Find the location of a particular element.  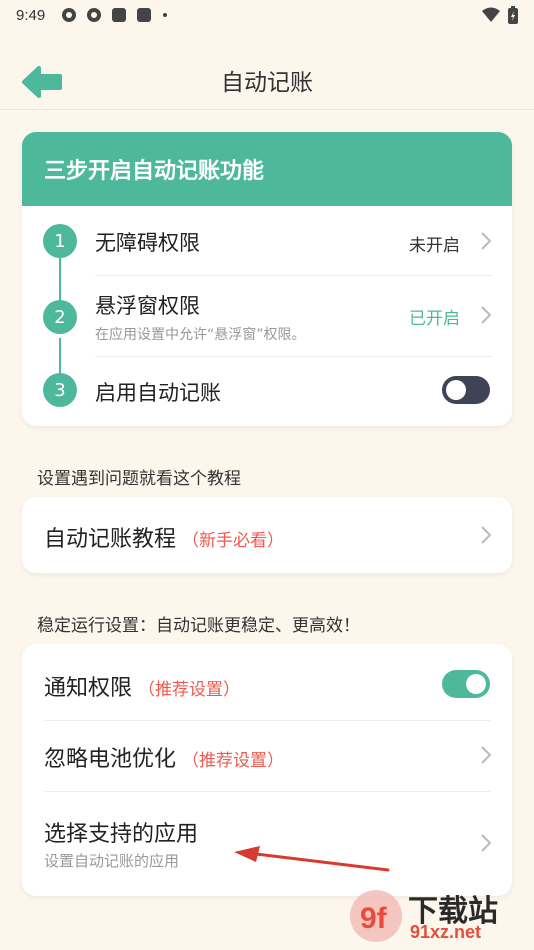

setting-subtitle: 设置自动记账的应用 is located at coordinates (112, 861).